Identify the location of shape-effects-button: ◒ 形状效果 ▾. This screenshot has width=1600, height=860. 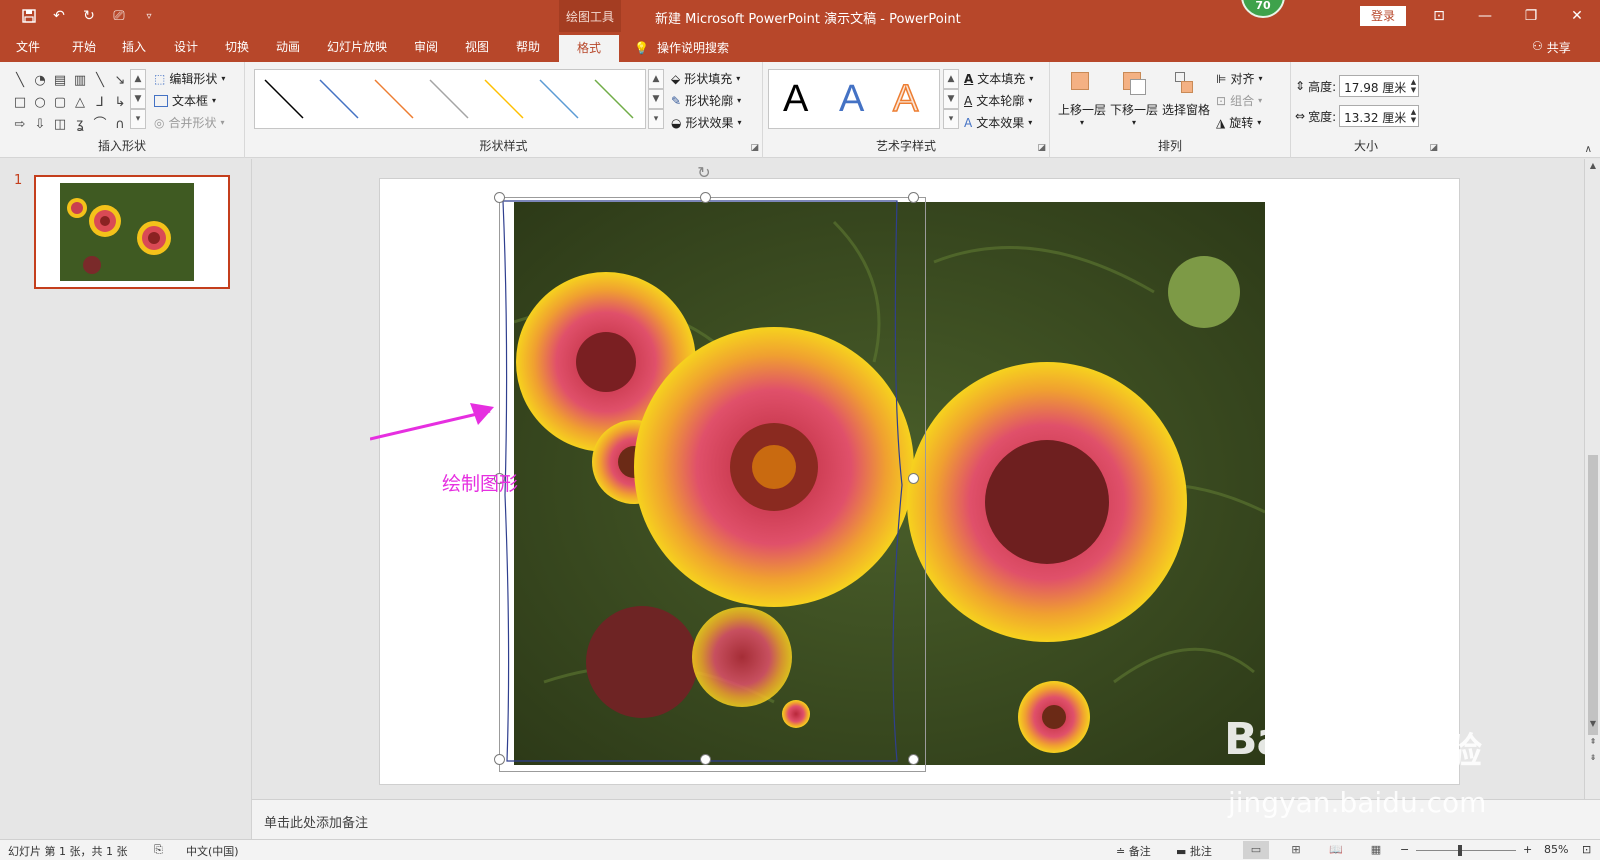
(706, 122).